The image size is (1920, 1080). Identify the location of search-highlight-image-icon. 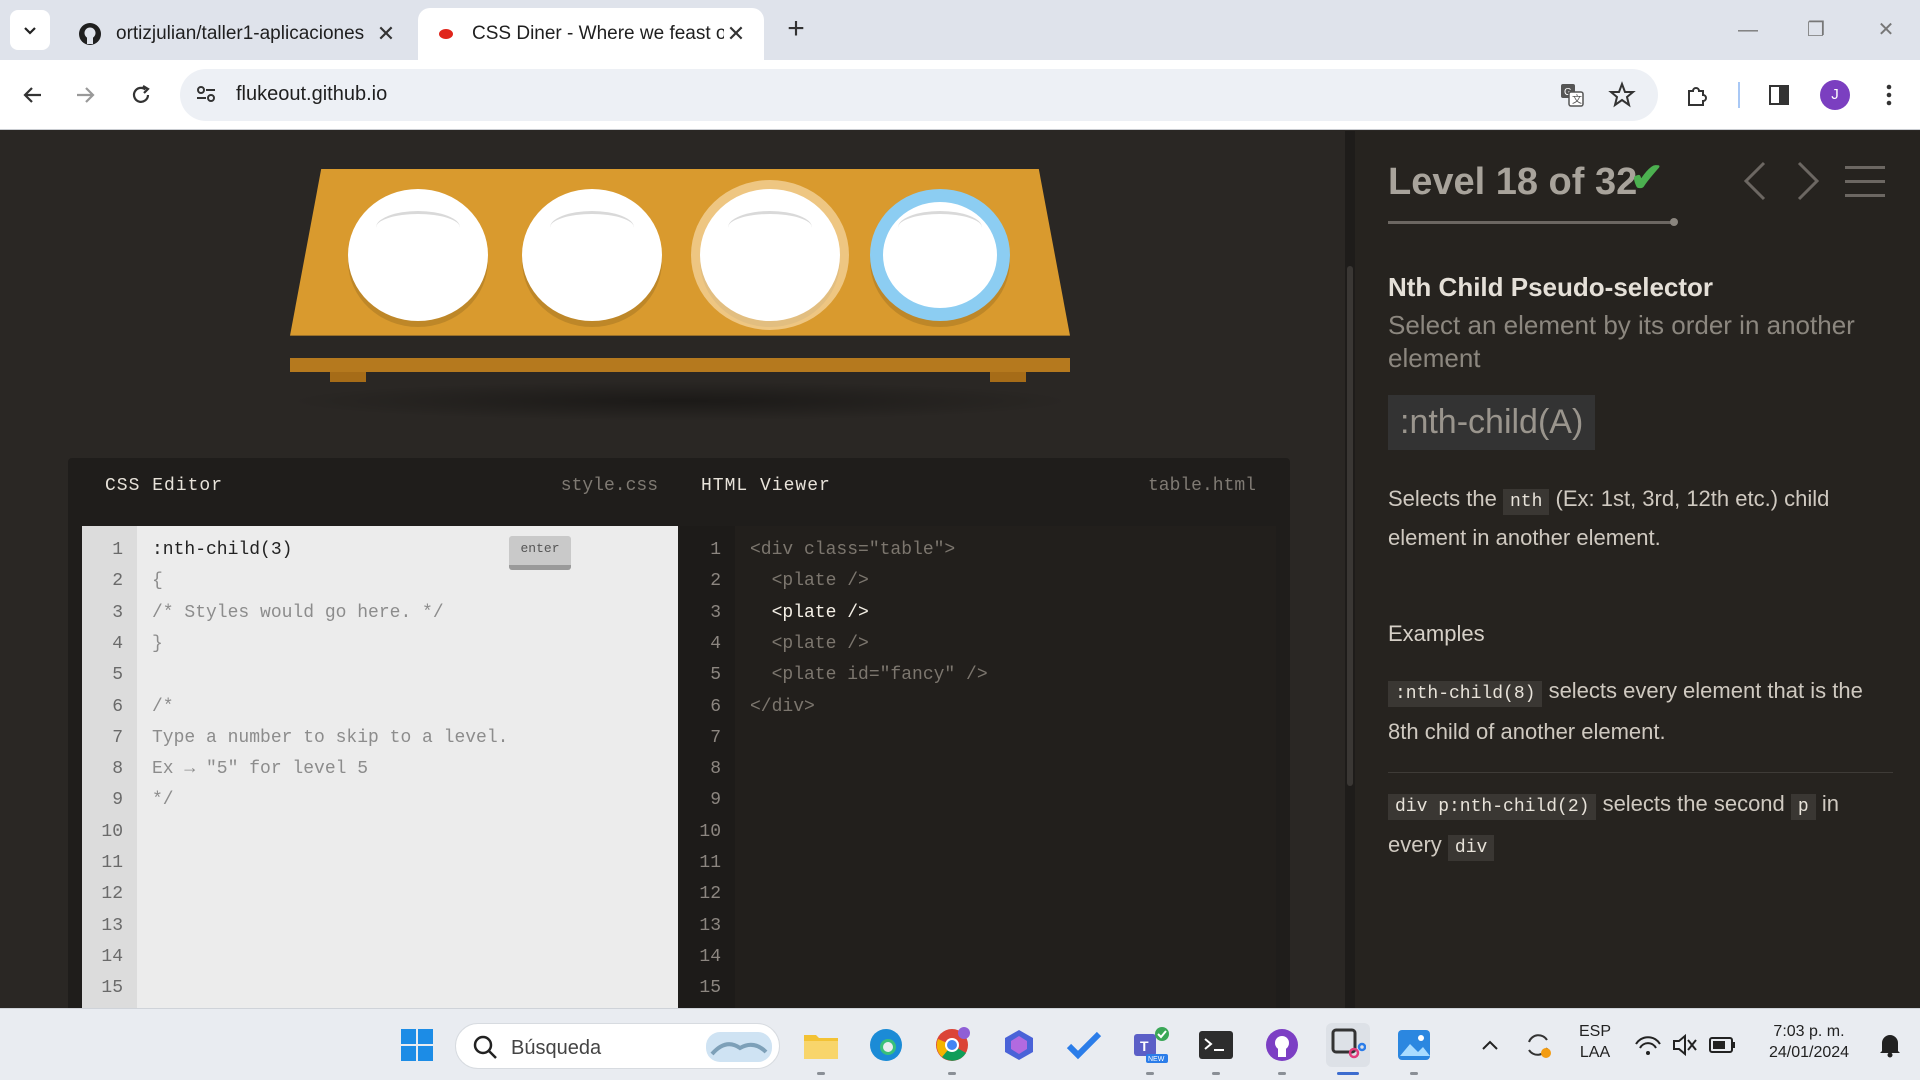
(739, 1049).